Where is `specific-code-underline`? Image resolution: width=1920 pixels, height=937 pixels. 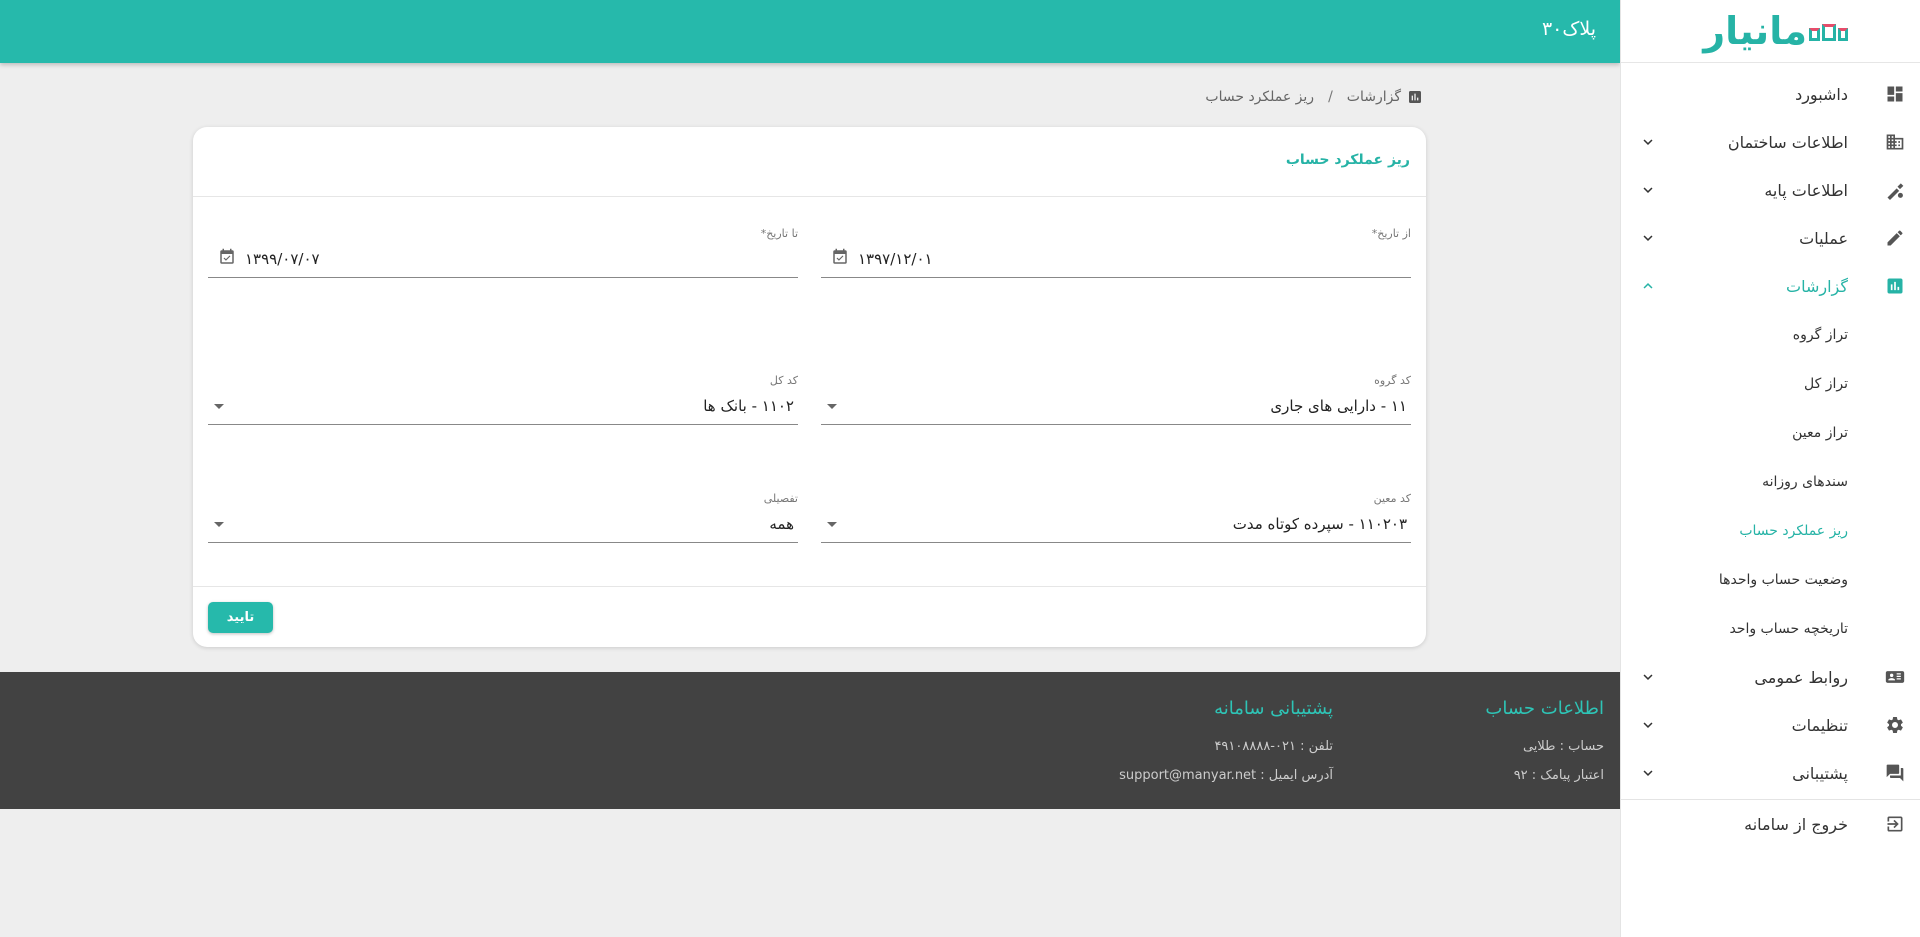 specific-code-underline is located at coordinates (1116, 542).